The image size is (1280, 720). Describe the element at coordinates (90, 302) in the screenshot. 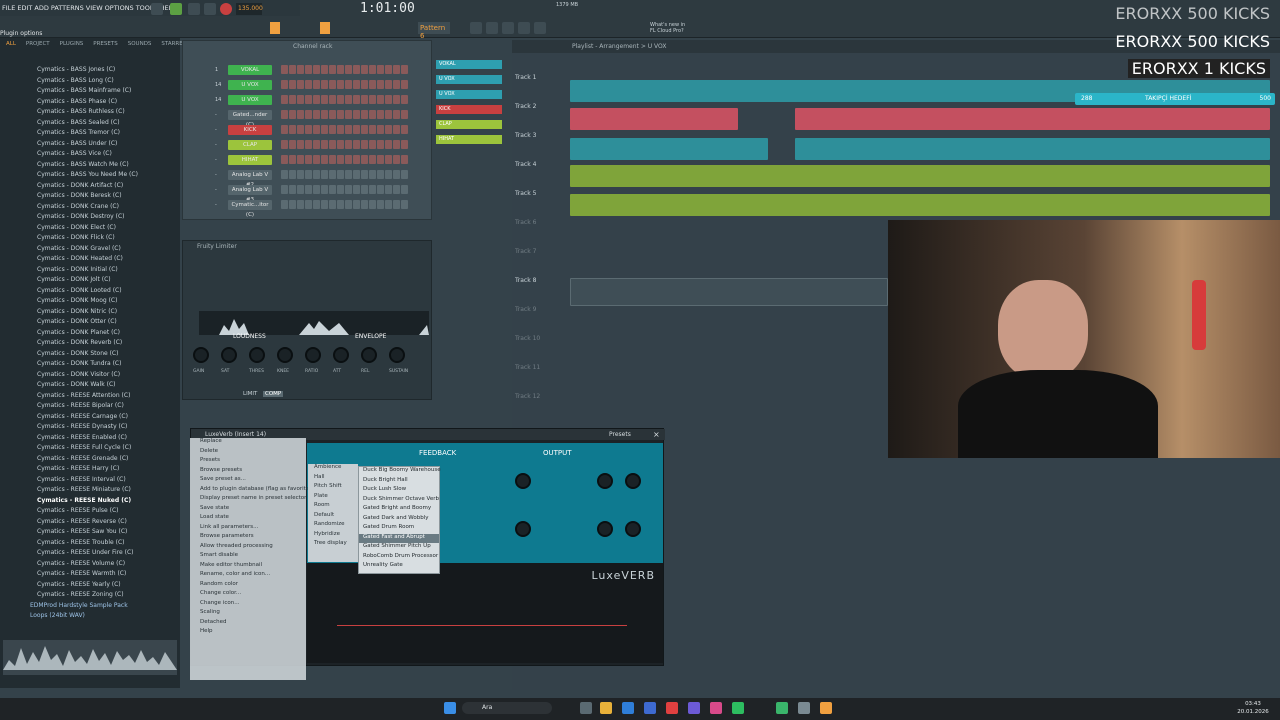

I see `browser-item: Cymatics - DONK Moog (C)` at that location.